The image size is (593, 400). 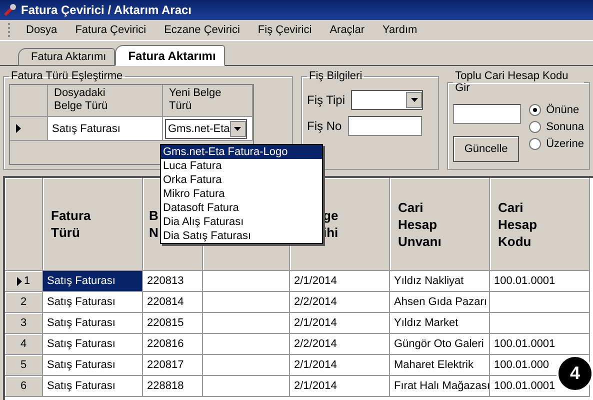 What do you see at coordinates (486, 149) in the screenshot?
I see `update-button: Güncelle` at bounding box center [486, 149].